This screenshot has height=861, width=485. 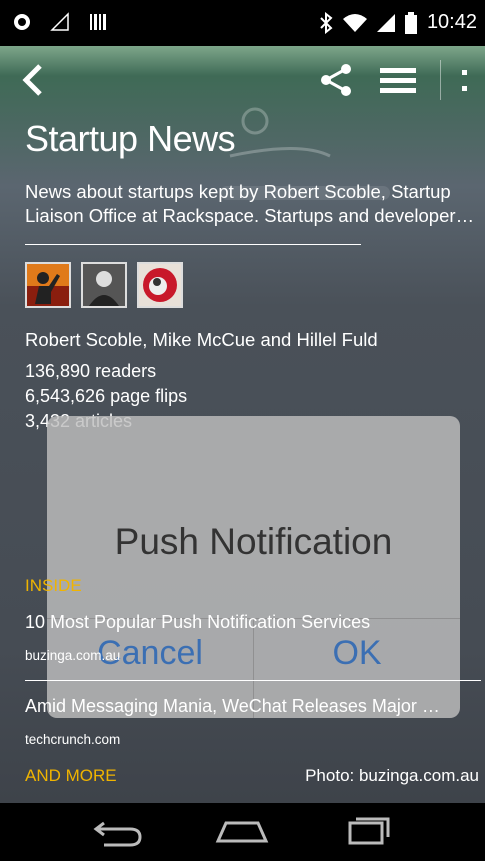 What do you see at coordinates (253, 680) in the screenshot?
I see `article-divider` at bounding box center [253, 680].